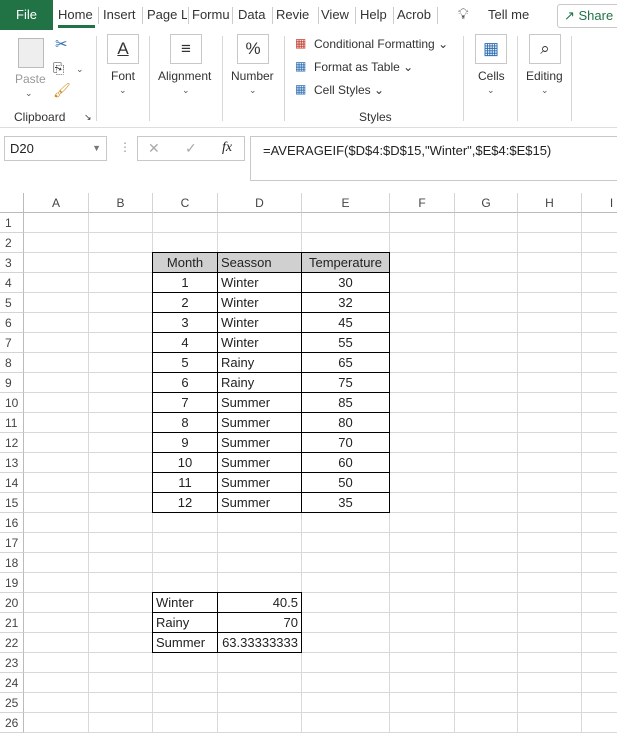 This screenshot has height=734, width=617. Describe the element at coordinates (587, 16) in the screenshot. I see `share-button: ↗ Share` at that location.